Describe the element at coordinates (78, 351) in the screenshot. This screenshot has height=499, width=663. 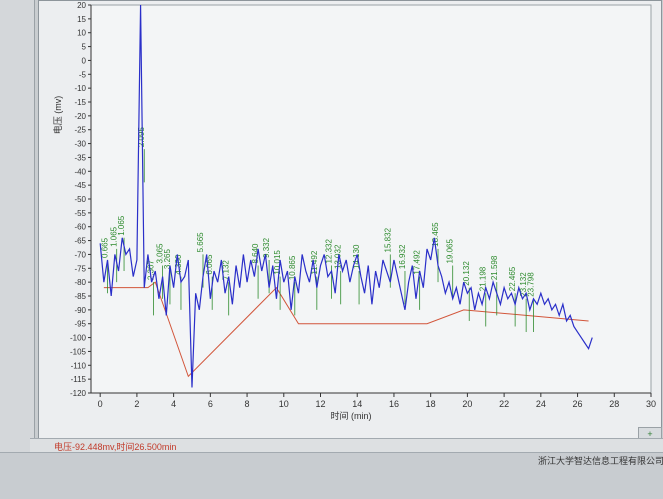
I see `y-tick-label: -105` at that location.